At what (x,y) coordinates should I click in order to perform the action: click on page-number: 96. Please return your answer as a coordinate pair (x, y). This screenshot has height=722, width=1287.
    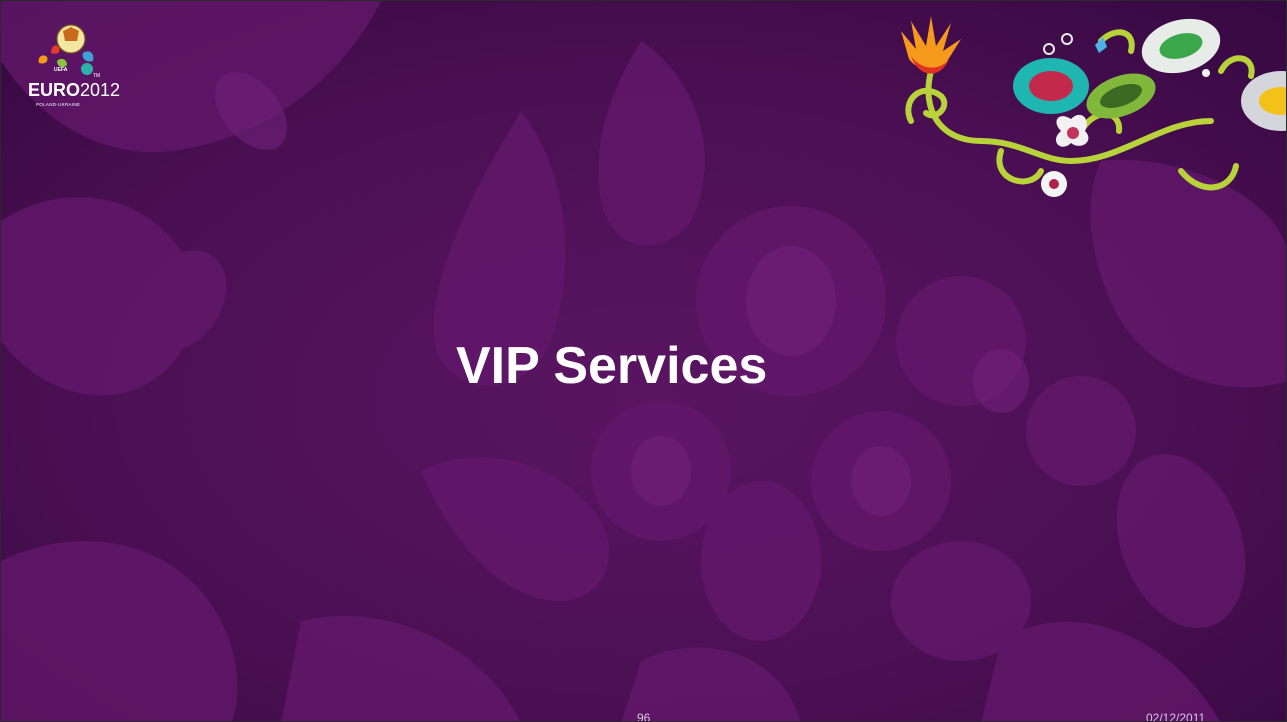
    Looking at the image, I should click on (644, 716).